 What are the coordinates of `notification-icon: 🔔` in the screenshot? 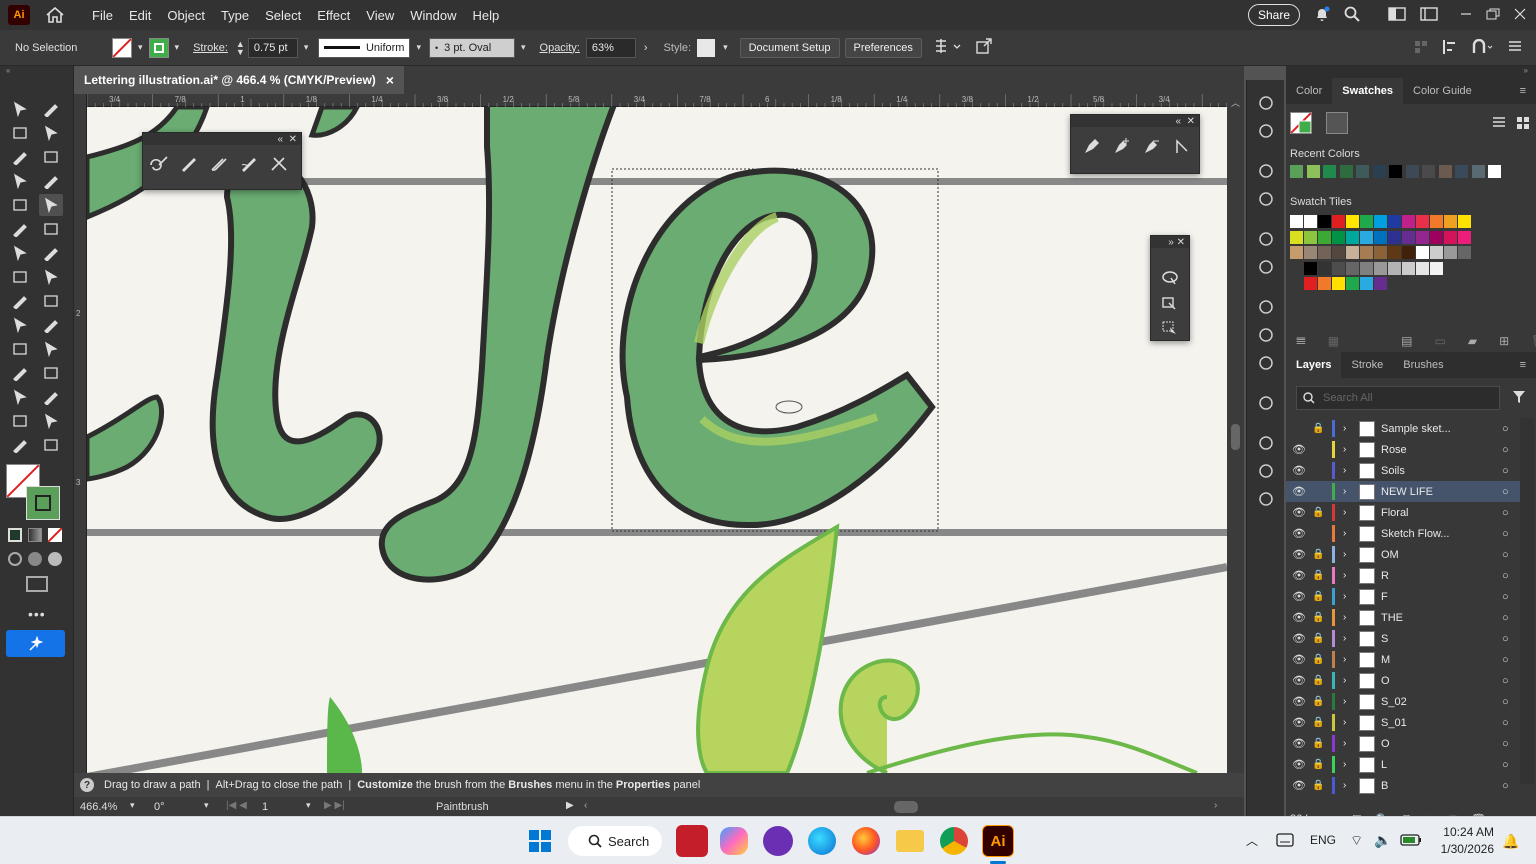 It's located at (1510, 841).